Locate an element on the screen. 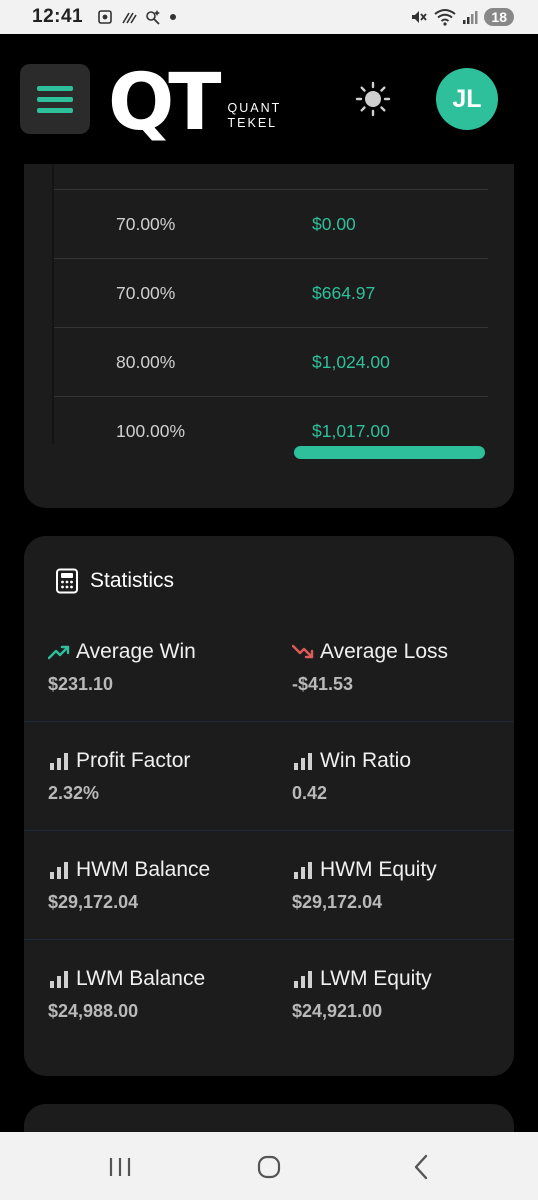  table-cell-amount: $664.97 is located at coordinates (344, 292).